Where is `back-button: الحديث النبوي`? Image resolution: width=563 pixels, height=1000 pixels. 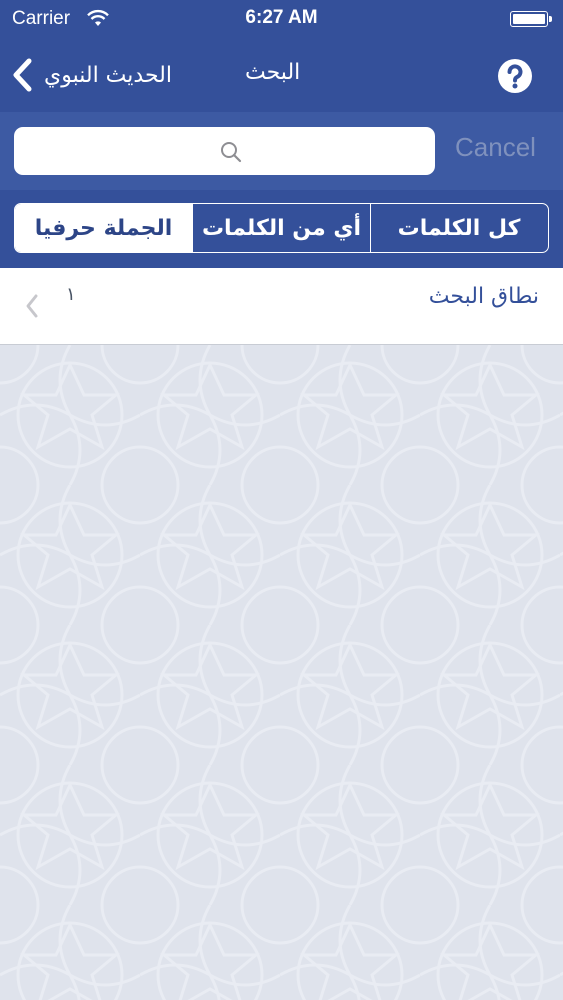
back-button: الحديث النبوي is located at coordinates (91, 75).